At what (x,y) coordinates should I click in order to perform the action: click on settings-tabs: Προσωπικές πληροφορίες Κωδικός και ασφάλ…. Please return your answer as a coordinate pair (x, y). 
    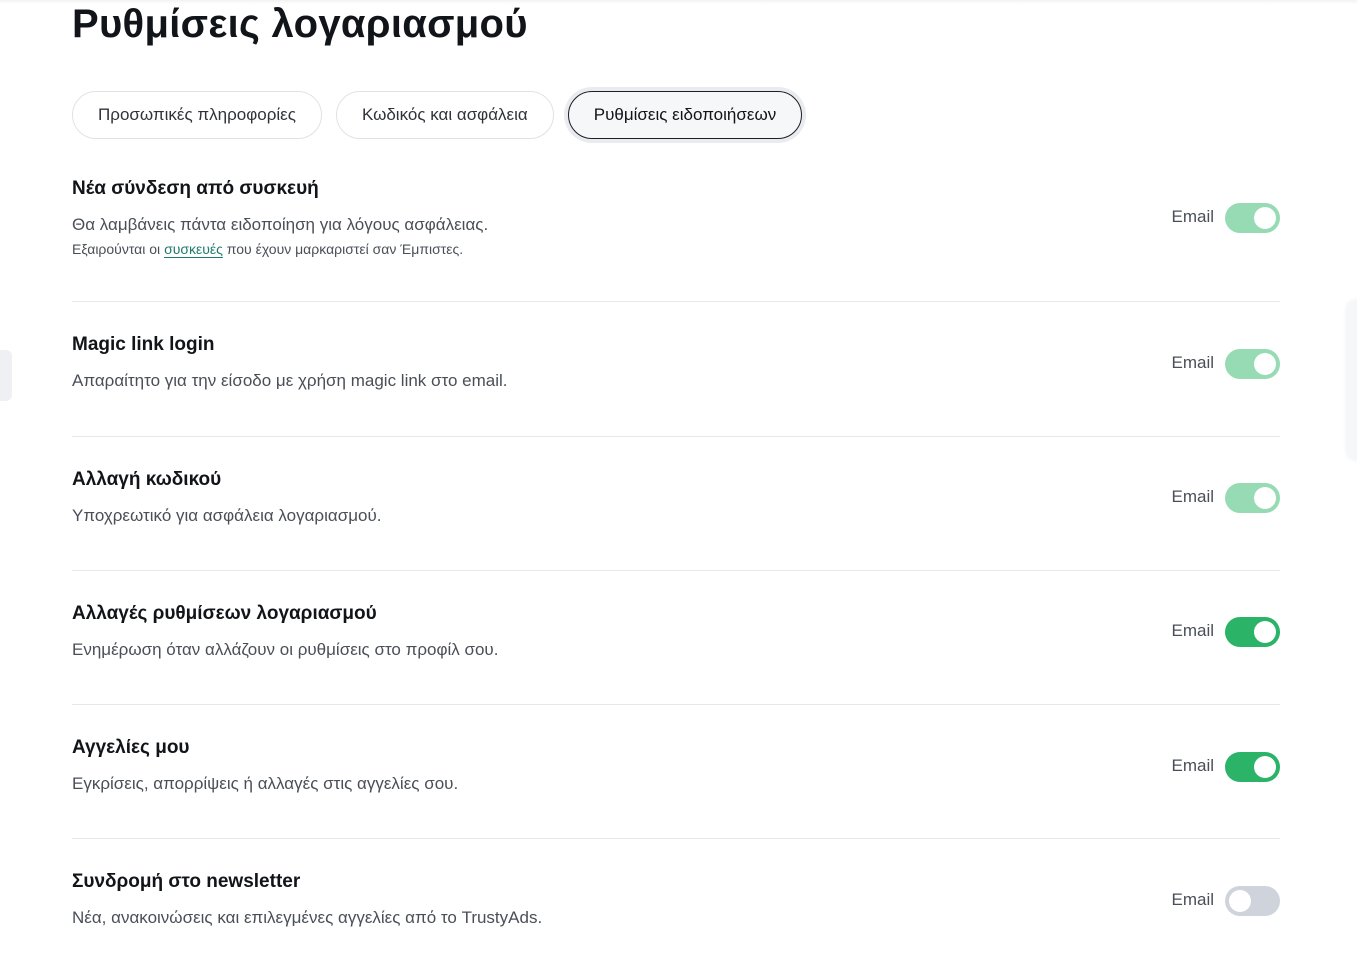
    Looking at the image, I should click on (437, 115).